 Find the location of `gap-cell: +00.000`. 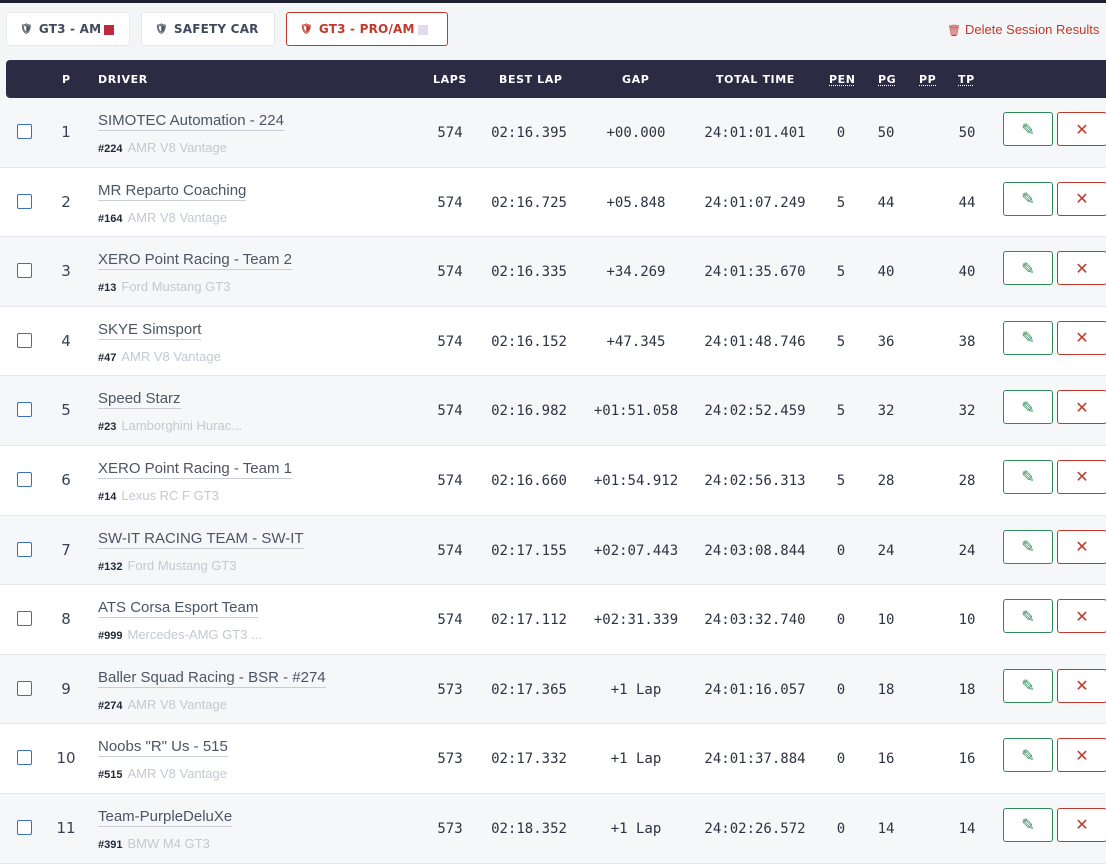

gap-cell: +00.000 is located at coordinates (636, 133).